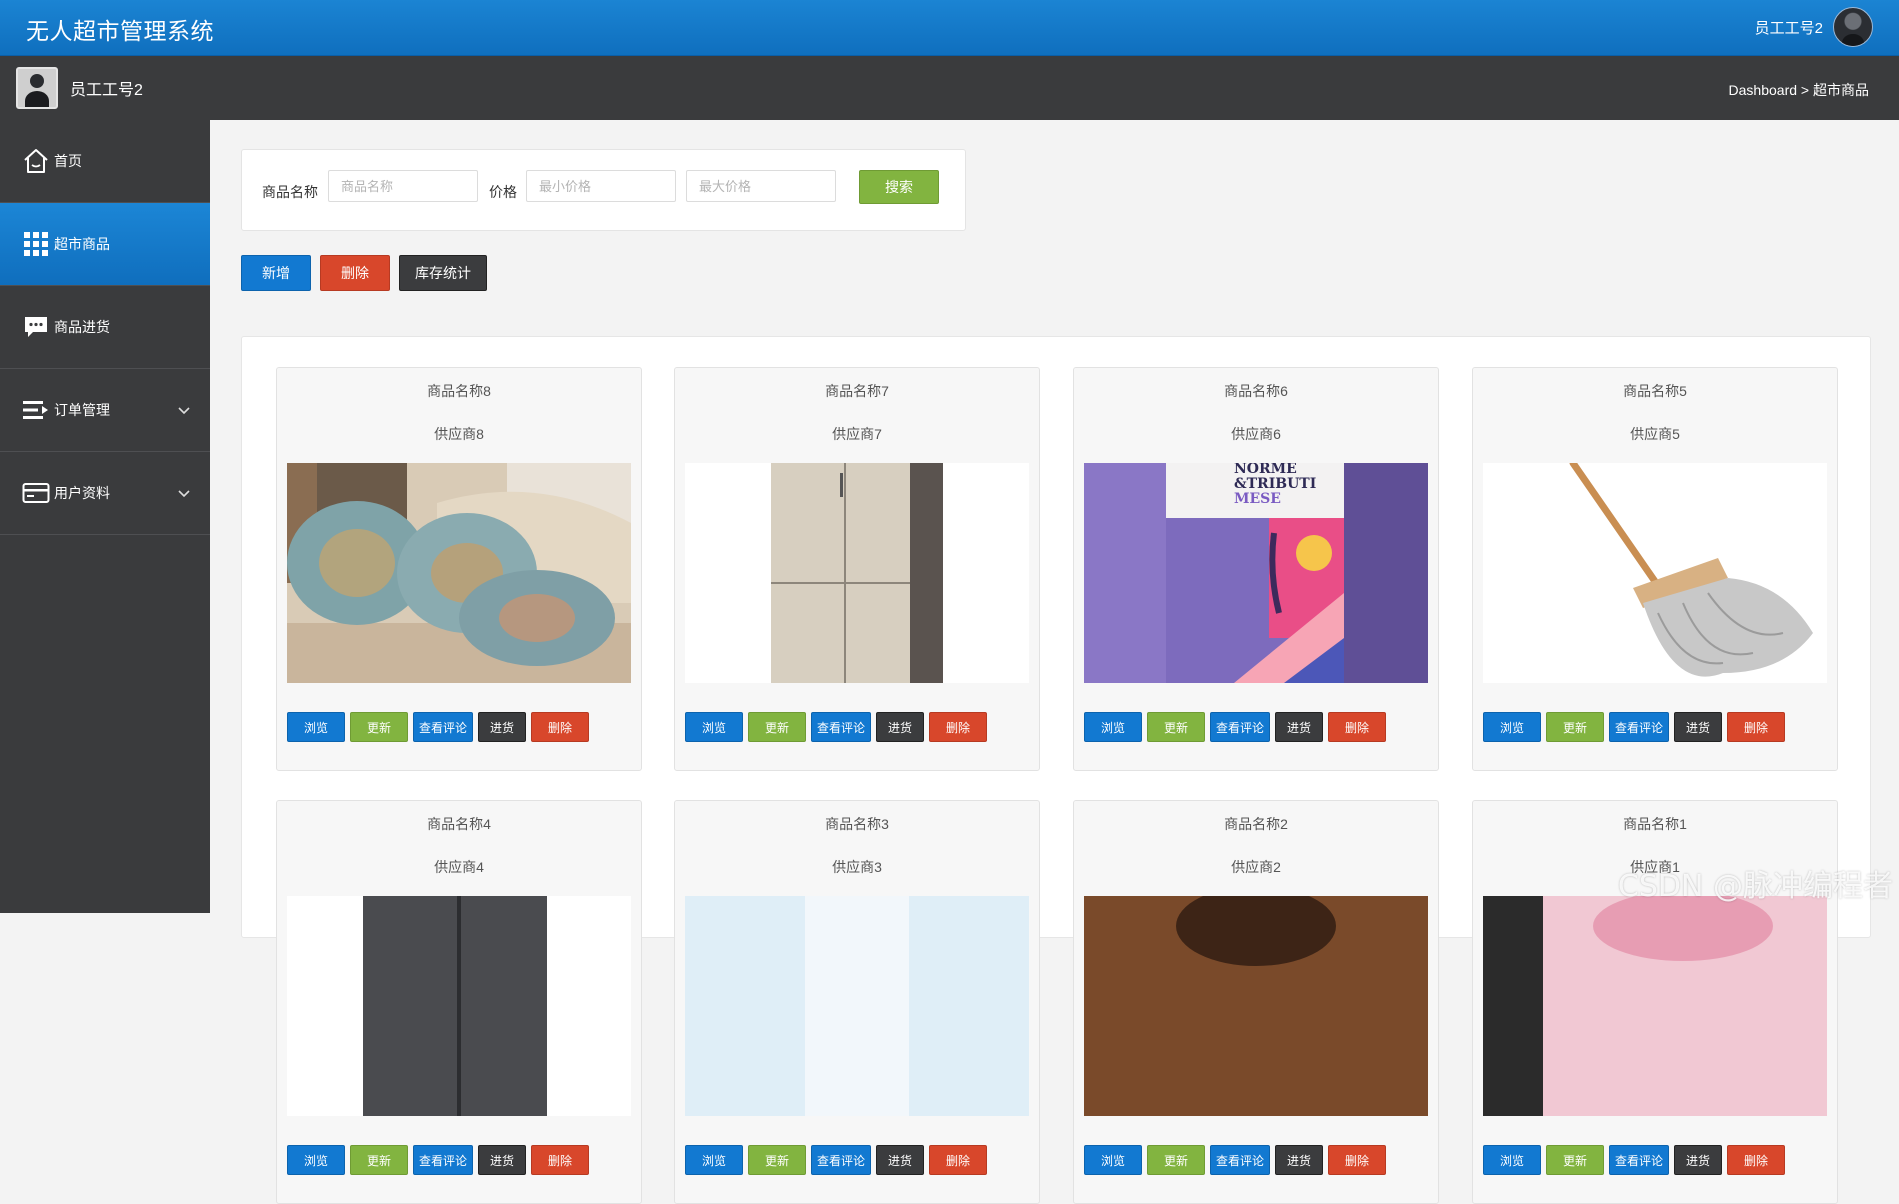 This screenshot has width=1899, height=1204. Describe the element at coordinates (899, 187) in the screenshot. I see `search-button: 搜索` at that location.